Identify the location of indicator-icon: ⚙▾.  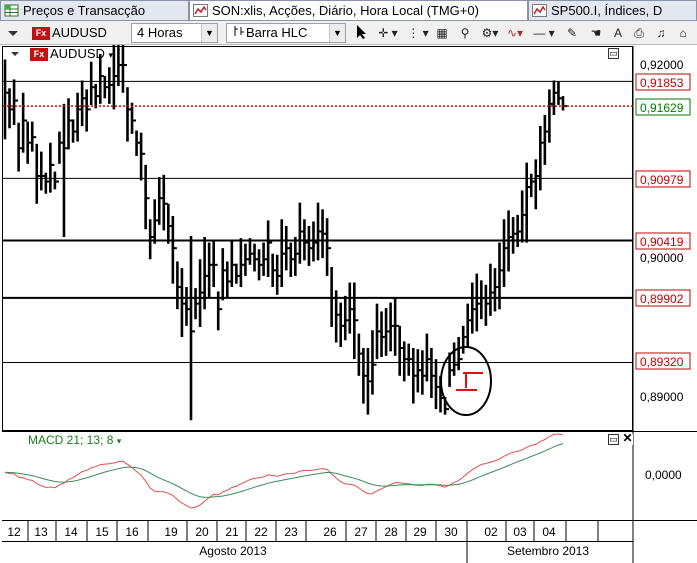
(490, 33).